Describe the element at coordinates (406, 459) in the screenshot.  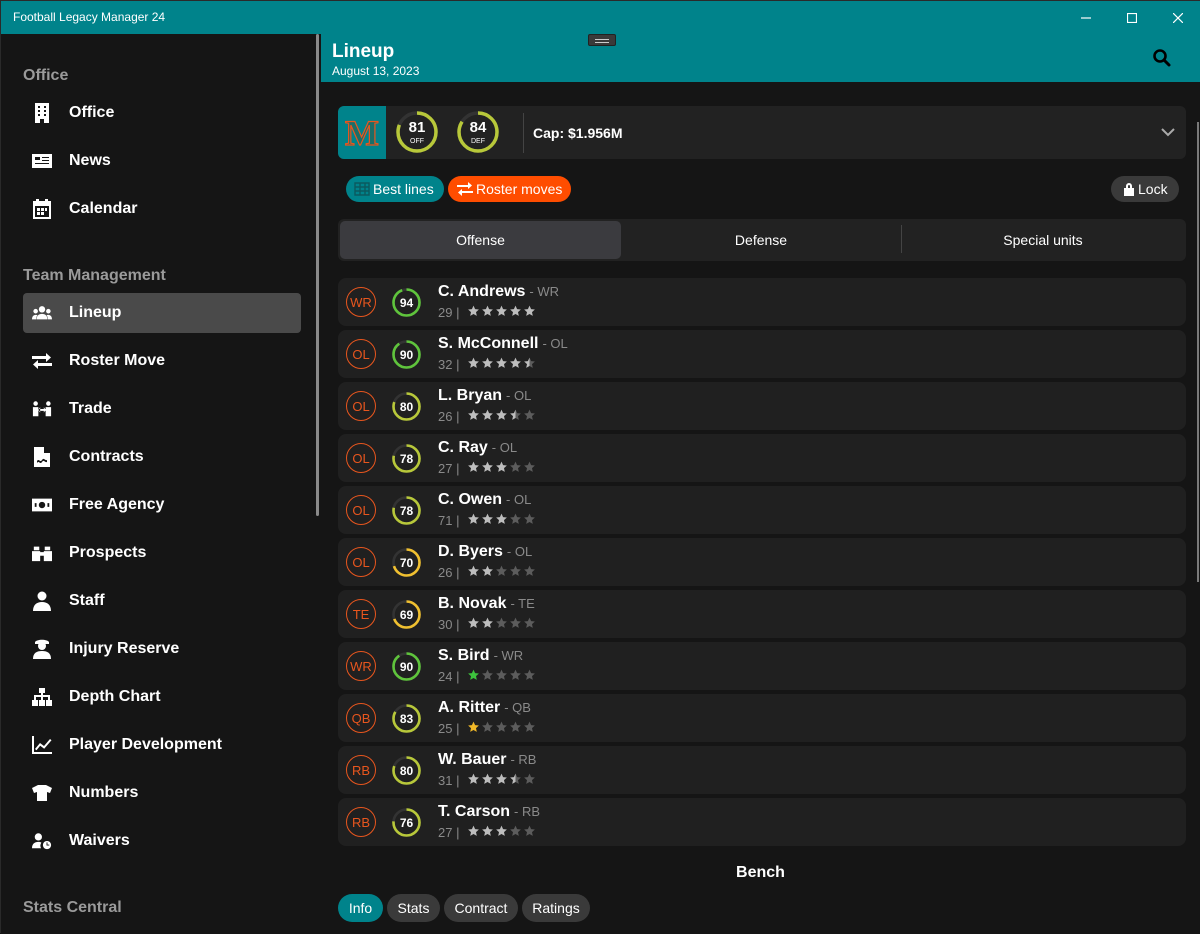
I see `overall-rating: 78` at that location.